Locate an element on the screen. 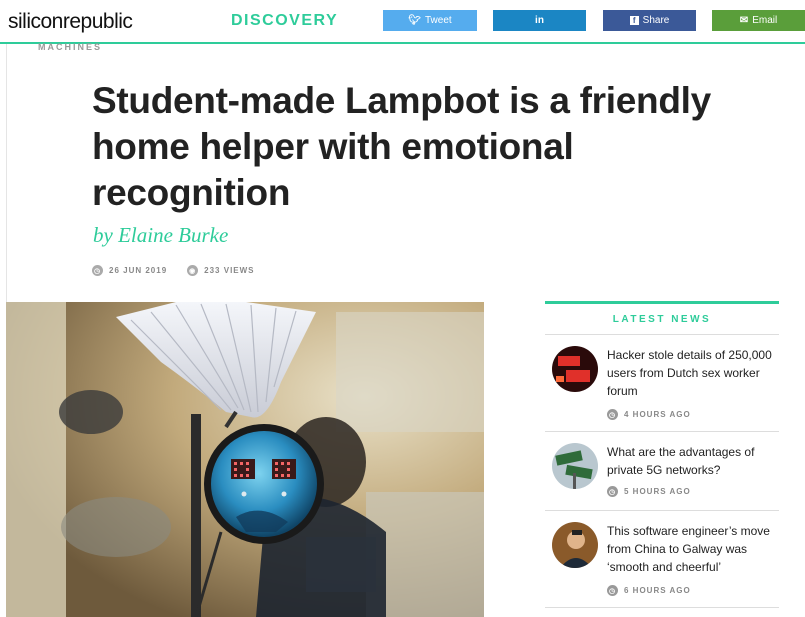 Image resolution: width=805 pixels, height=617 pixels. facebook-share-button: f Share is located at coordinates (649, 20).